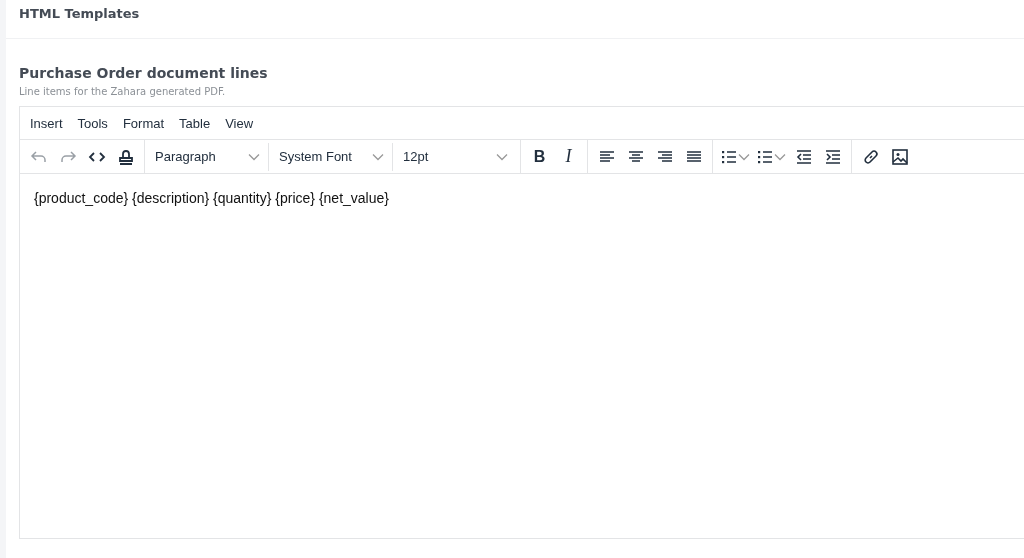 This screenshot has height=558, width=1024. What do you see at coordinates (209, 156) in the screenshot?
I see `dropdown-select: Paragraph` at bounding box center [209, 156].